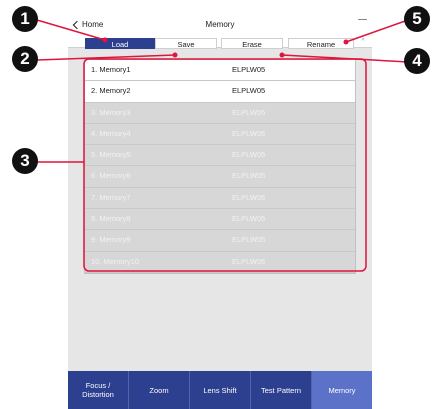 Image resolution: width=441 pixels, height=409 pixels. I want to click on callout-4: 4, so click(417, 61).